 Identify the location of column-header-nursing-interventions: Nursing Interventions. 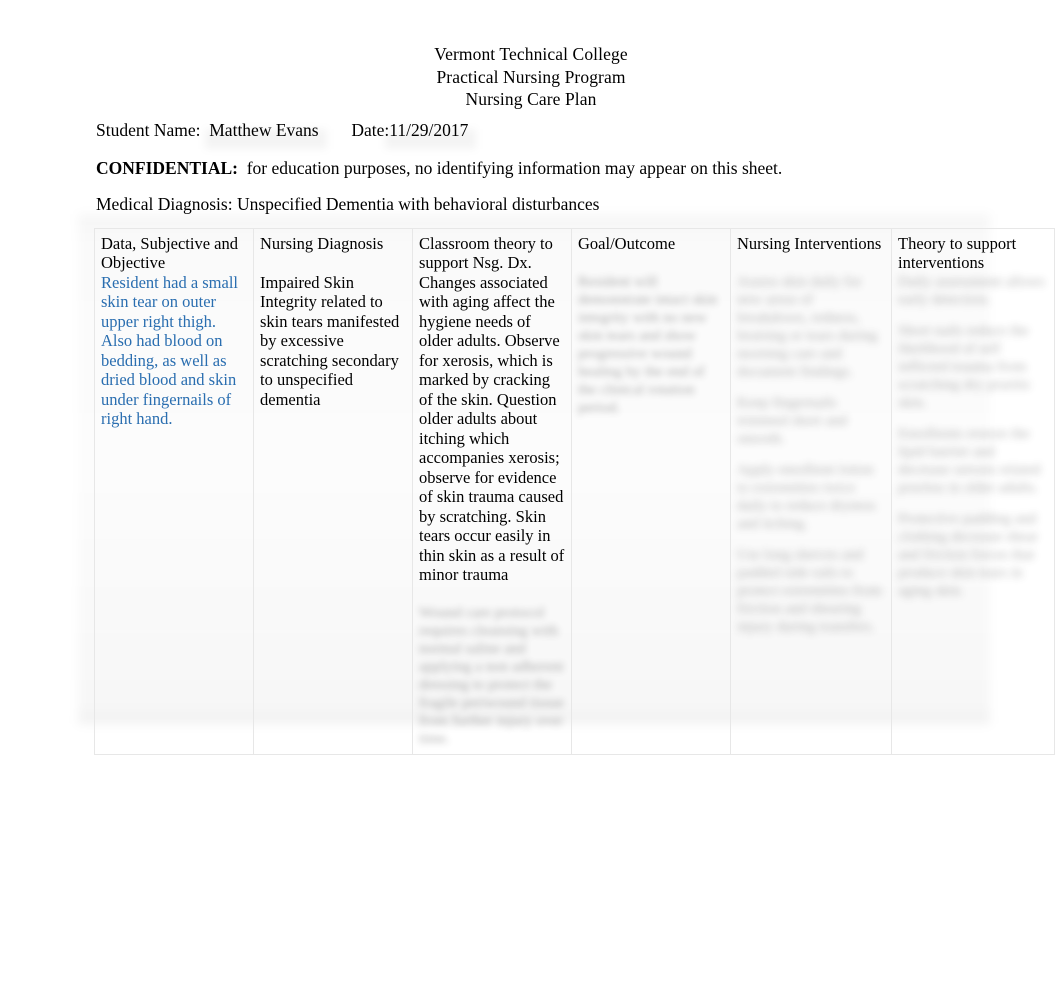
(811, 250).